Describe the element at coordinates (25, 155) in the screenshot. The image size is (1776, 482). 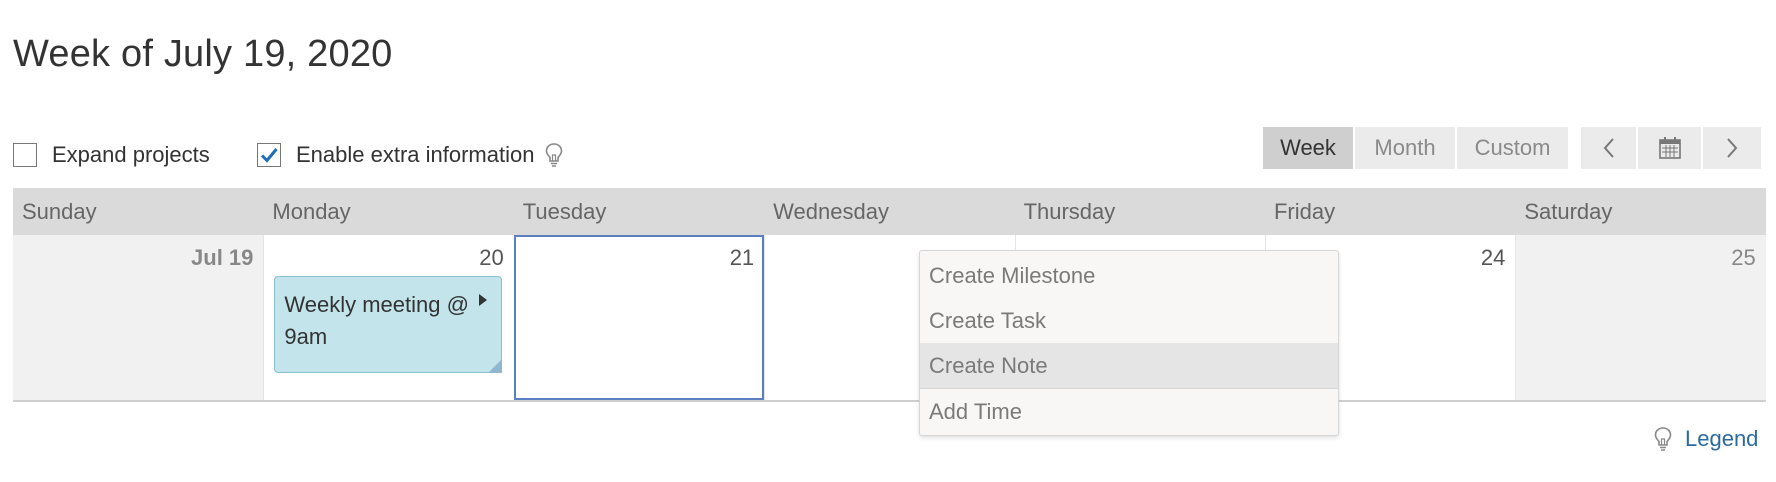
I see `expand-projects-checkbox` at that location.